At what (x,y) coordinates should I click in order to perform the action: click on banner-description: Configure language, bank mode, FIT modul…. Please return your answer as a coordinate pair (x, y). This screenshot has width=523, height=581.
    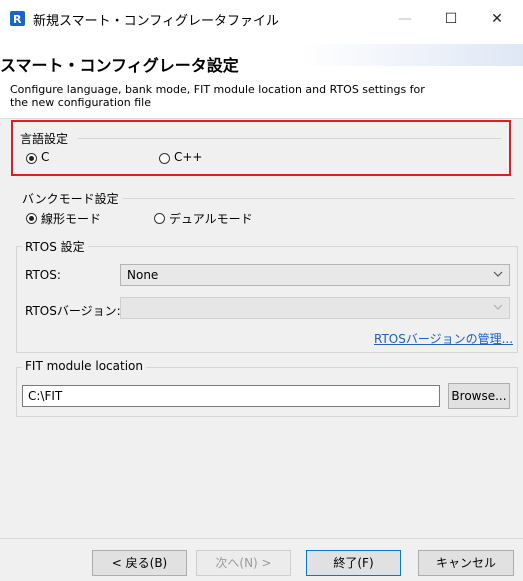
    Looking at the image, I should click on (217, 96).